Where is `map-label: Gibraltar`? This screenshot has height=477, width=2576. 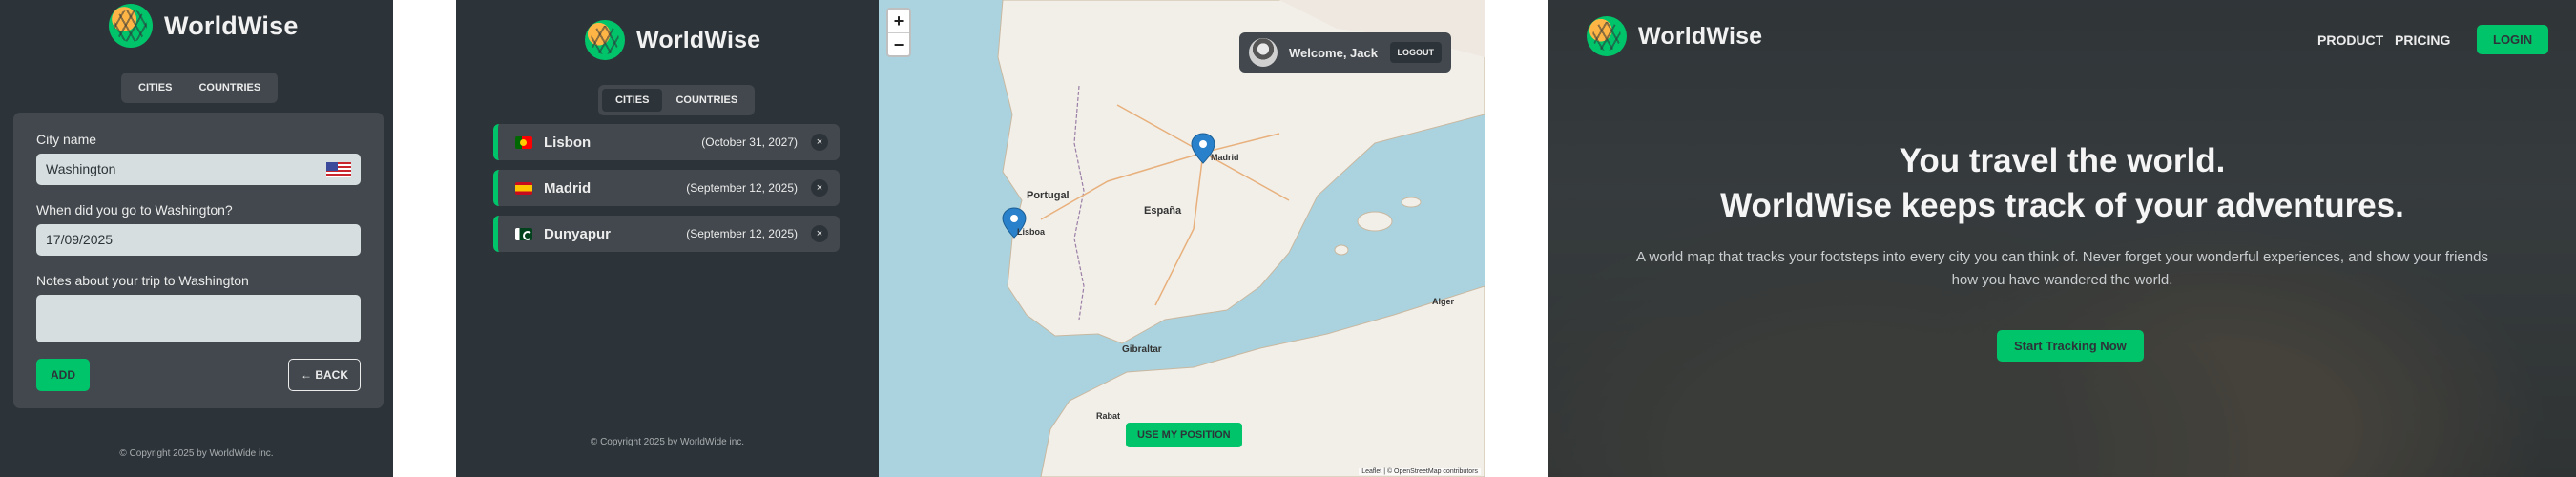
map-label: Gibraltar is located at coordinates (1142, 349).